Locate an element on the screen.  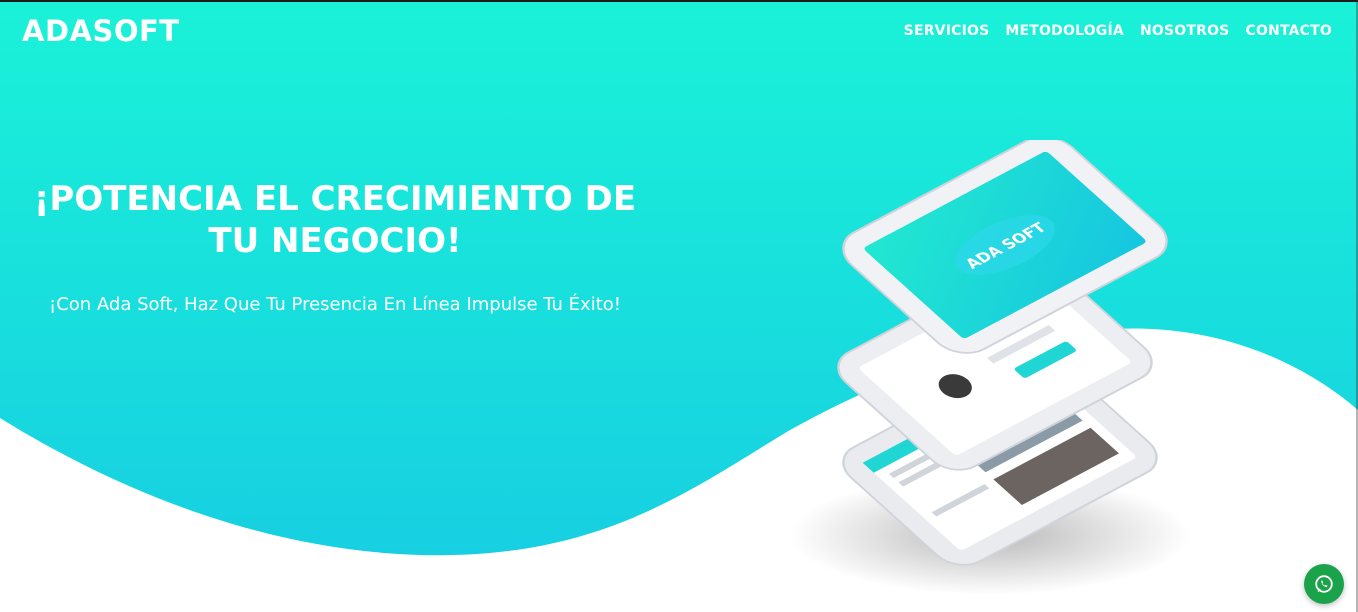
whatsapp-icon is located at coordinates (1324, 584).